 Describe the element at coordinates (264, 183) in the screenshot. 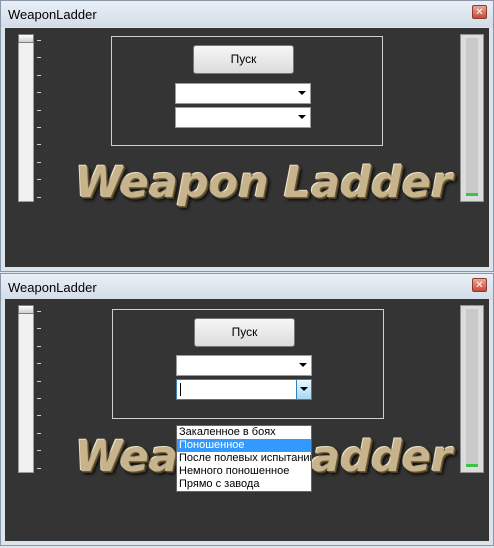

I see `weapon-ladder-logo: Weapon Ladder` at that location.